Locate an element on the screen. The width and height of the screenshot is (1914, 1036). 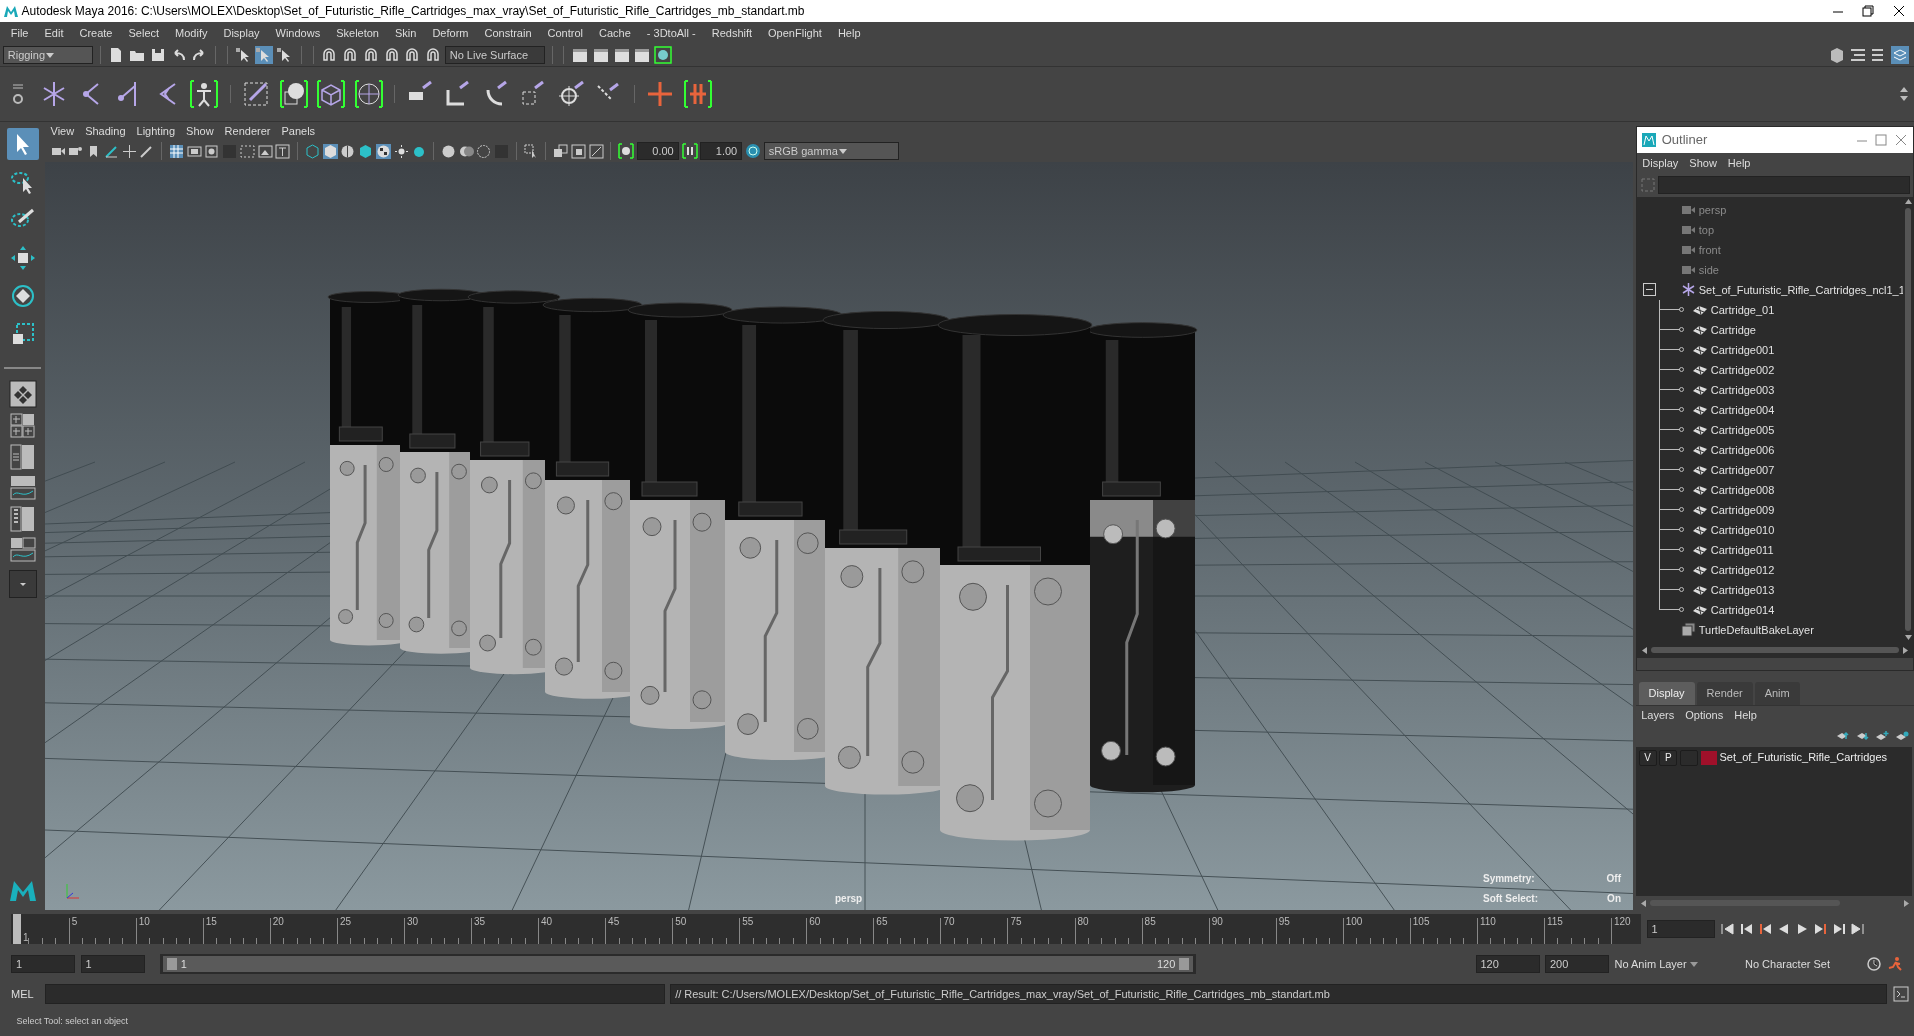
restore-icon is located at coordinates (1868, 11).